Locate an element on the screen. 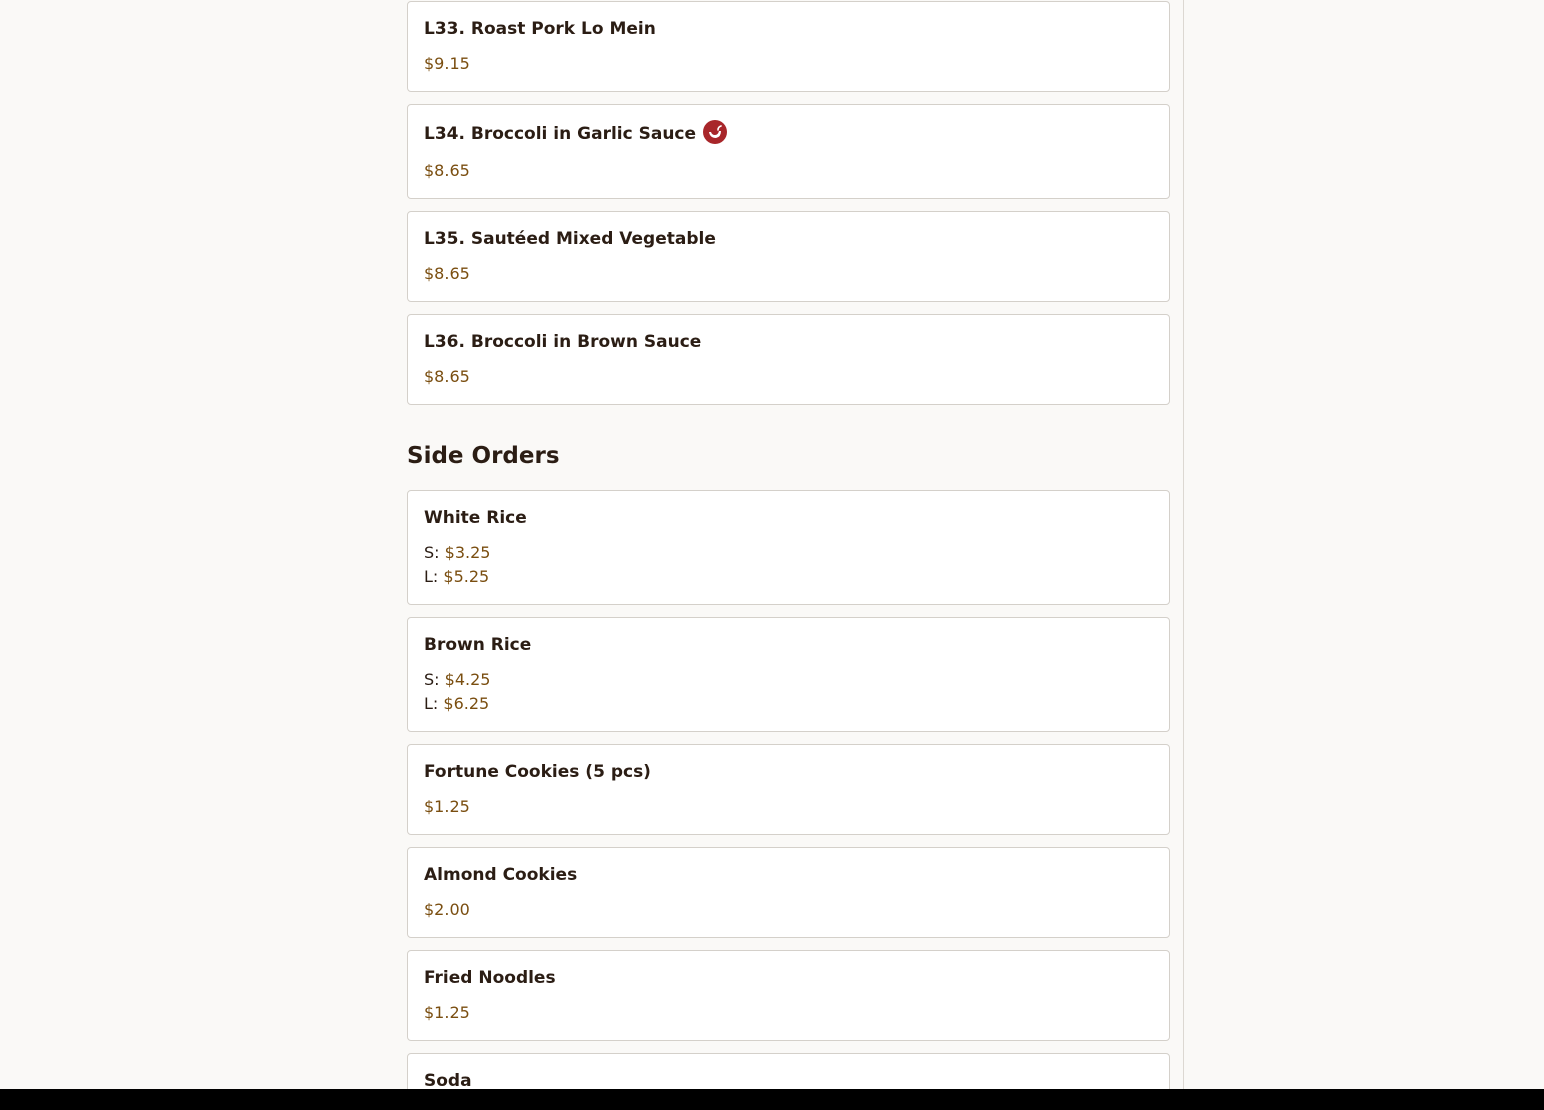 The image size is (1544, 1110). menu-item-card: L36. Broccoli in Brown Sauce $8.65 is located at coordinates (788, 359).